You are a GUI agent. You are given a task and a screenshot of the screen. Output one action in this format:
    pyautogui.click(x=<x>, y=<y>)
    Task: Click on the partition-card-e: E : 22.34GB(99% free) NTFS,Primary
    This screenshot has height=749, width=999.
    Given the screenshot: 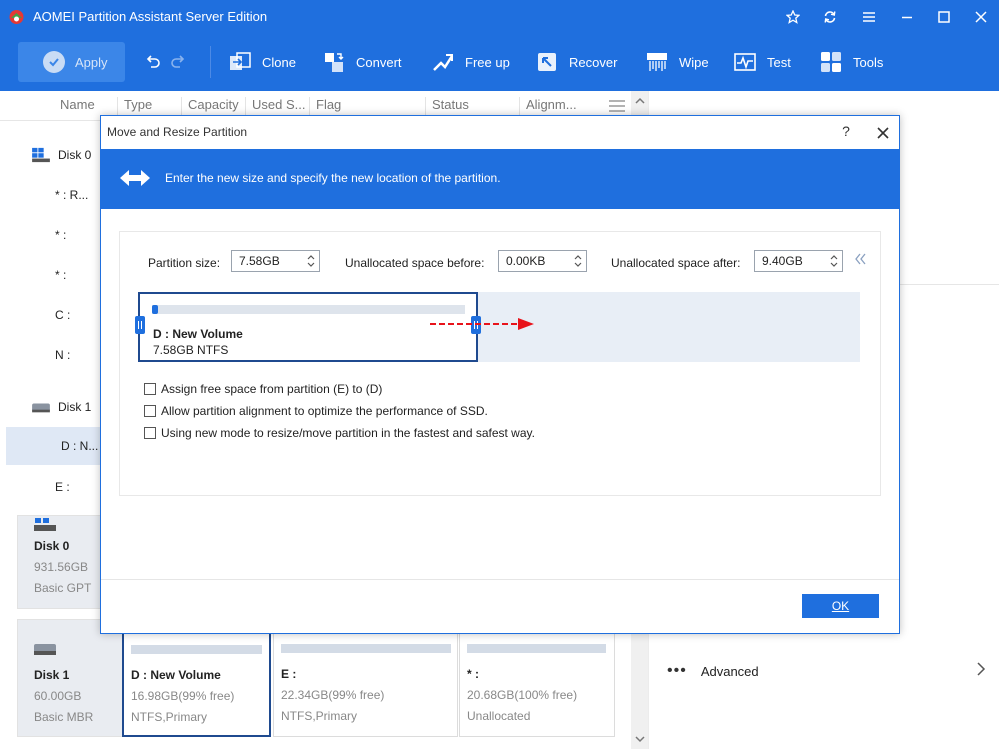 What is the action you would take?
    pyautogui.click(x=365, y=683)
    